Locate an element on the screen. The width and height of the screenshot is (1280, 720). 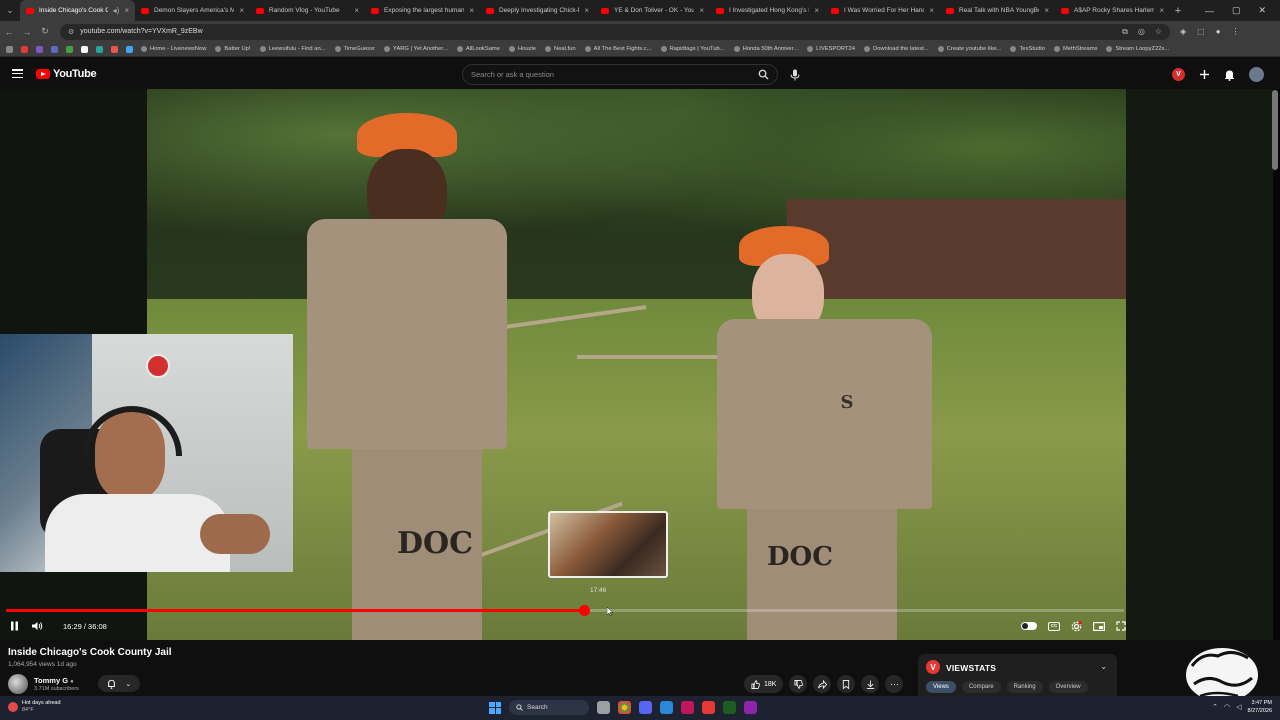
taskbar-search: Search is located at coordinates (549, 707).